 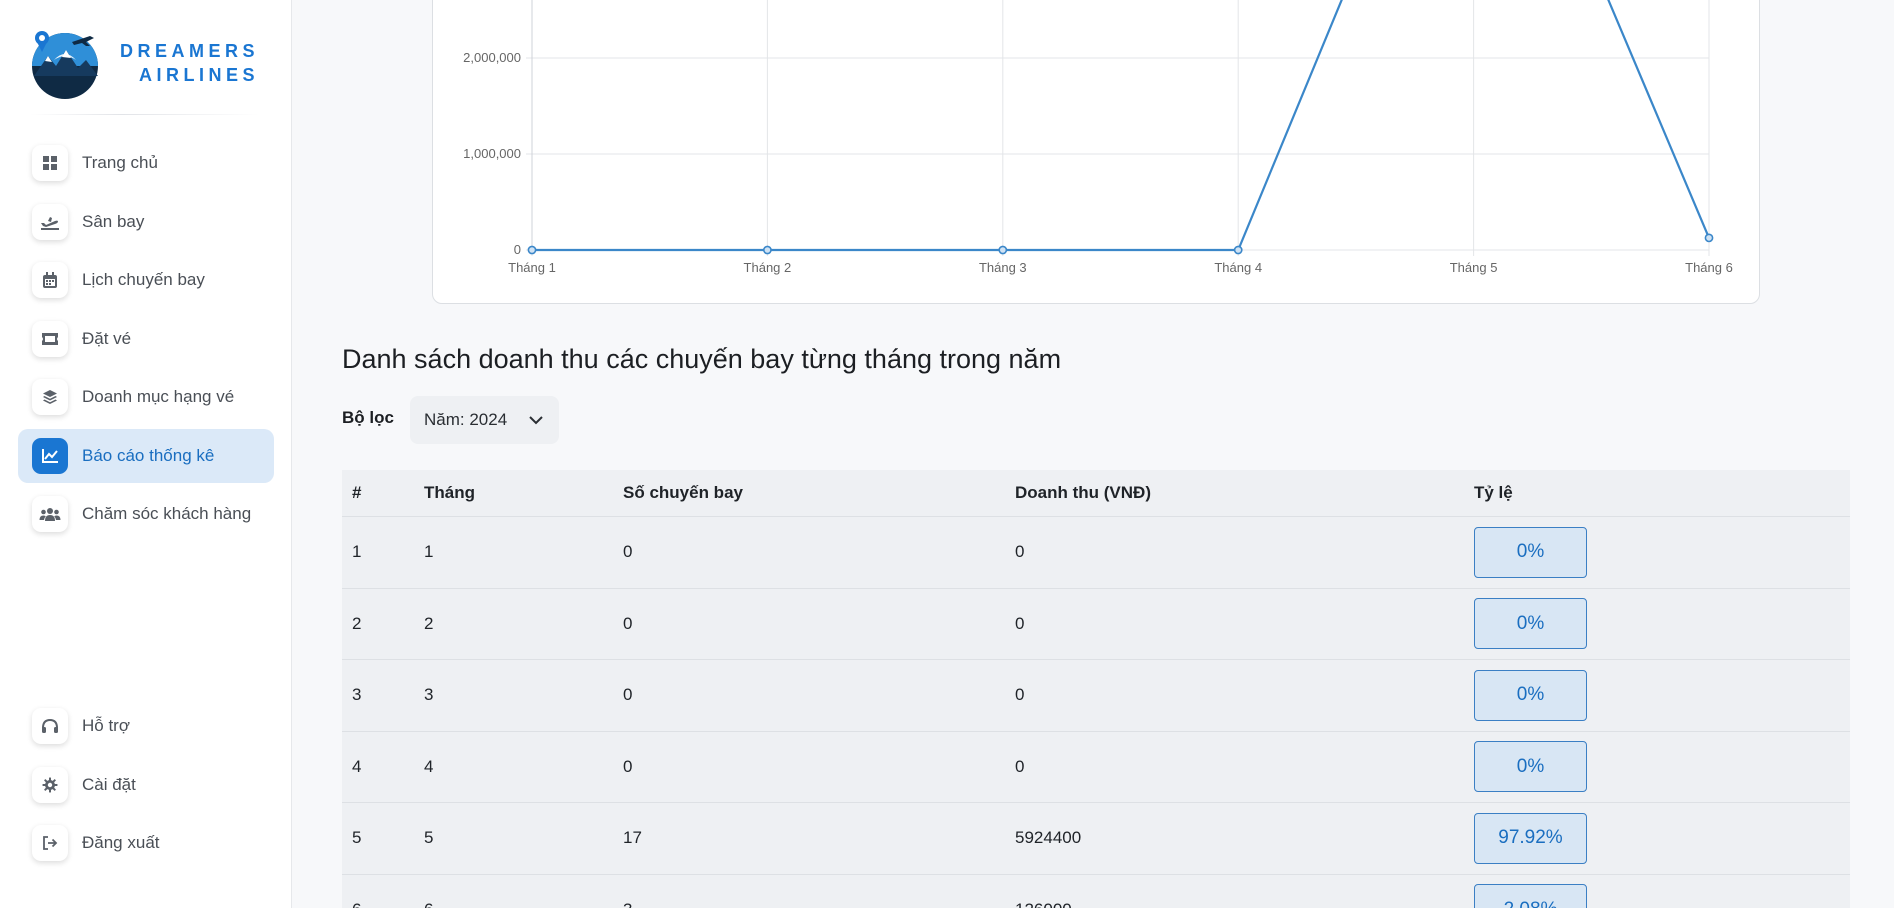 What do you see at coordinates (146, 726) in the screenshot?
I see `sidebar-item-support: Hỗ trợ` at bounding box center [146, 726].